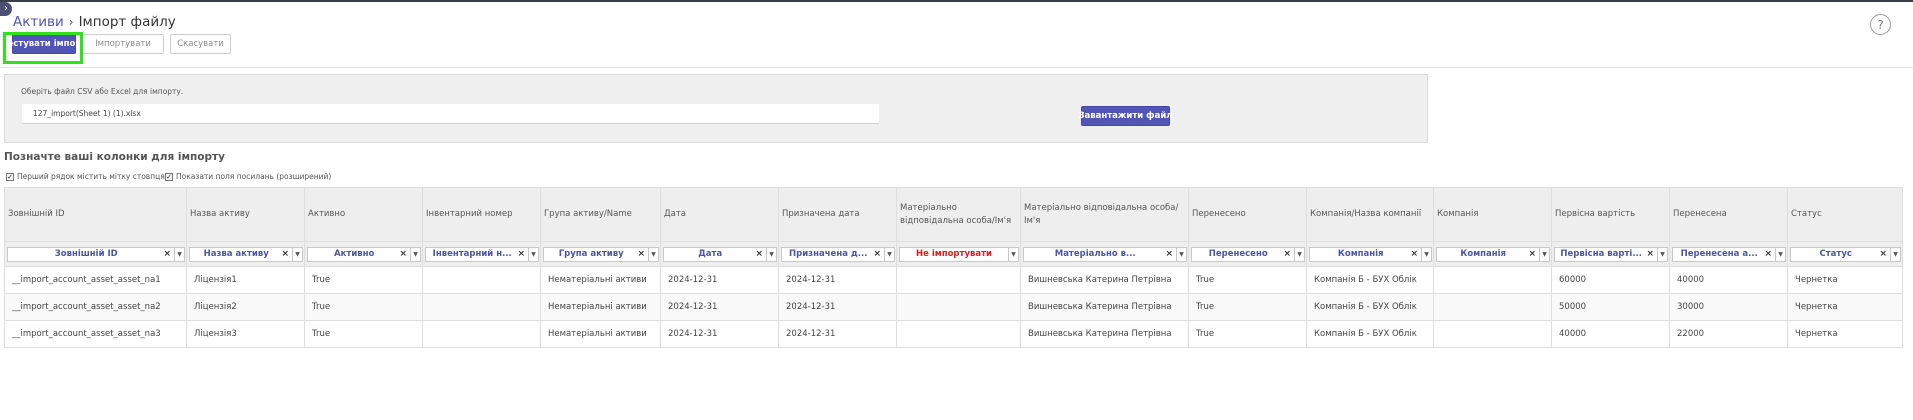 The width and height of the screenshot is (1913, 420). I want to click on field-select: Первісна варті... × ▼, so click(1611, 254).